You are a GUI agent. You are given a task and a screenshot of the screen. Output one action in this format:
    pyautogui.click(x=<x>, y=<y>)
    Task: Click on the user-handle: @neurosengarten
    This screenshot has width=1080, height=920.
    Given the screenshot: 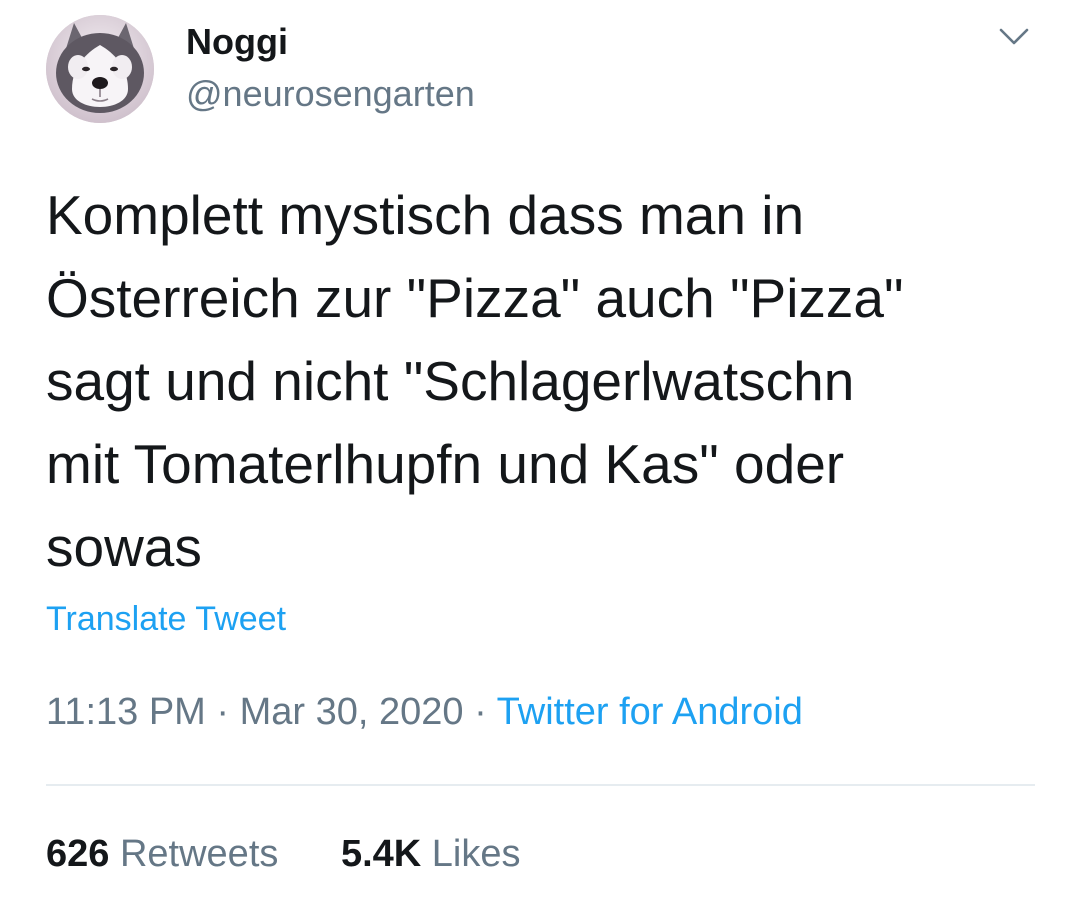 What is the action you would take?
    pyautogui.click(x=330, y=94)
    